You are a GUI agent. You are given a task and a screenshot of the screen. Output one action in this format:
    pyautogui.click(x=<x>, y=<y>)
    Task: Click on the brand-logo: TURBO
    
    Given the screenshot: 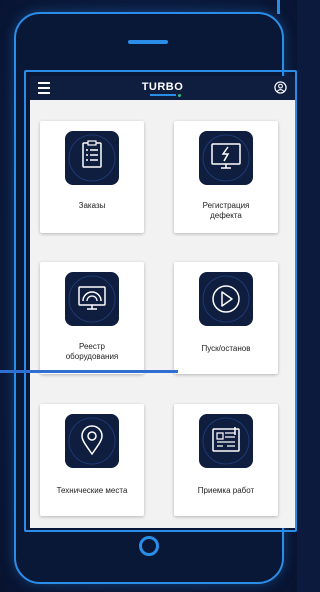 What is the action you would take?
    pyautogui.click(x=162, y=87)
    